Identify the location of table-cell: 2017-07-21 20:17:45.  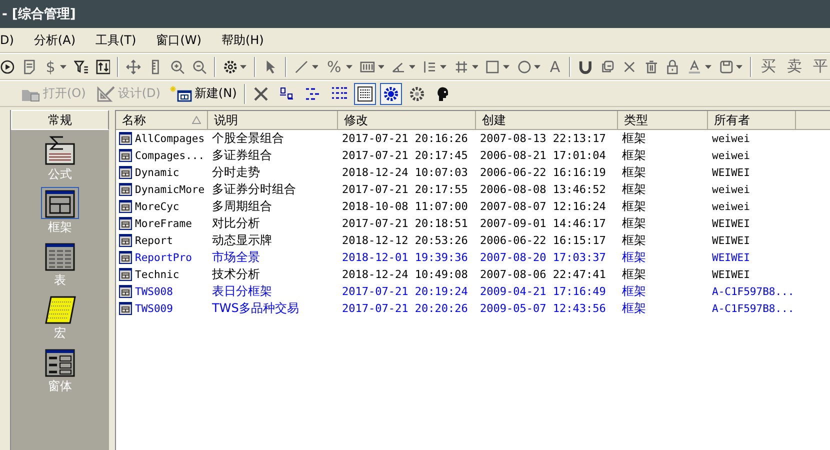
(405, 155).